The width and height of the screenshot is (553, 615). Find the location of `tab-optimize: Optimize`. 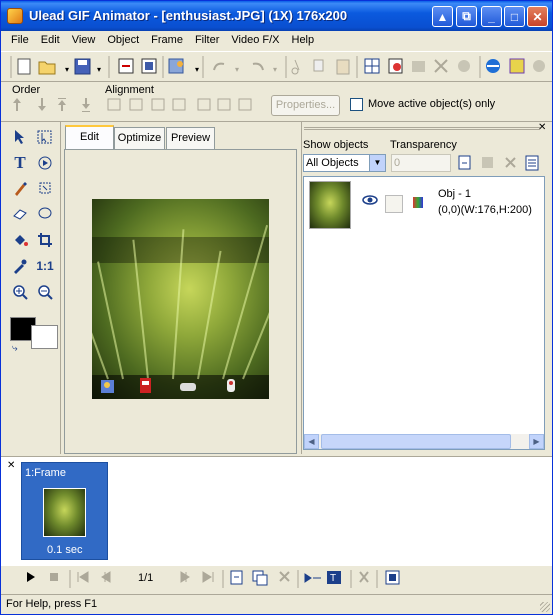

tab-optimize: Optimize is located at coordinates (139, 138).